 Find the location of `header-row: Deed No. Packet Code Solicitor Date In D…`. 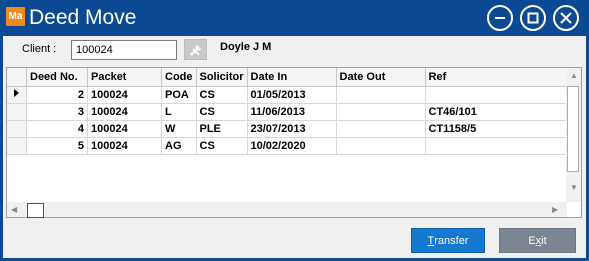

header-row: Deed No. Packet Code Solicitor Date In D… is located at coordinates (289, 77).